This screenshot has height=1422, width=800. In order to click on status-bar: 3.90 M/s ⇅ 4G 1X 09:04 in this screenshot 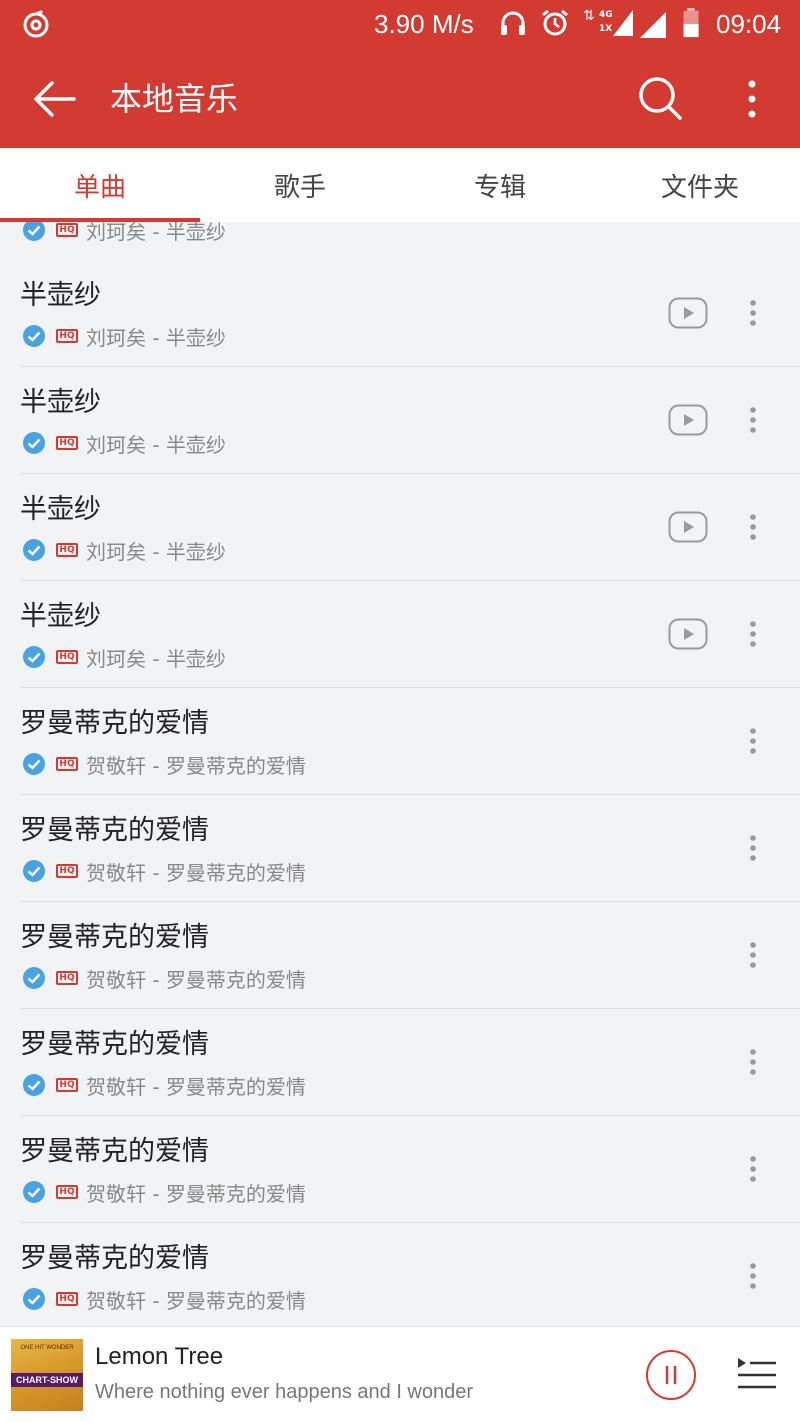, I will do `click(400, 25)`.